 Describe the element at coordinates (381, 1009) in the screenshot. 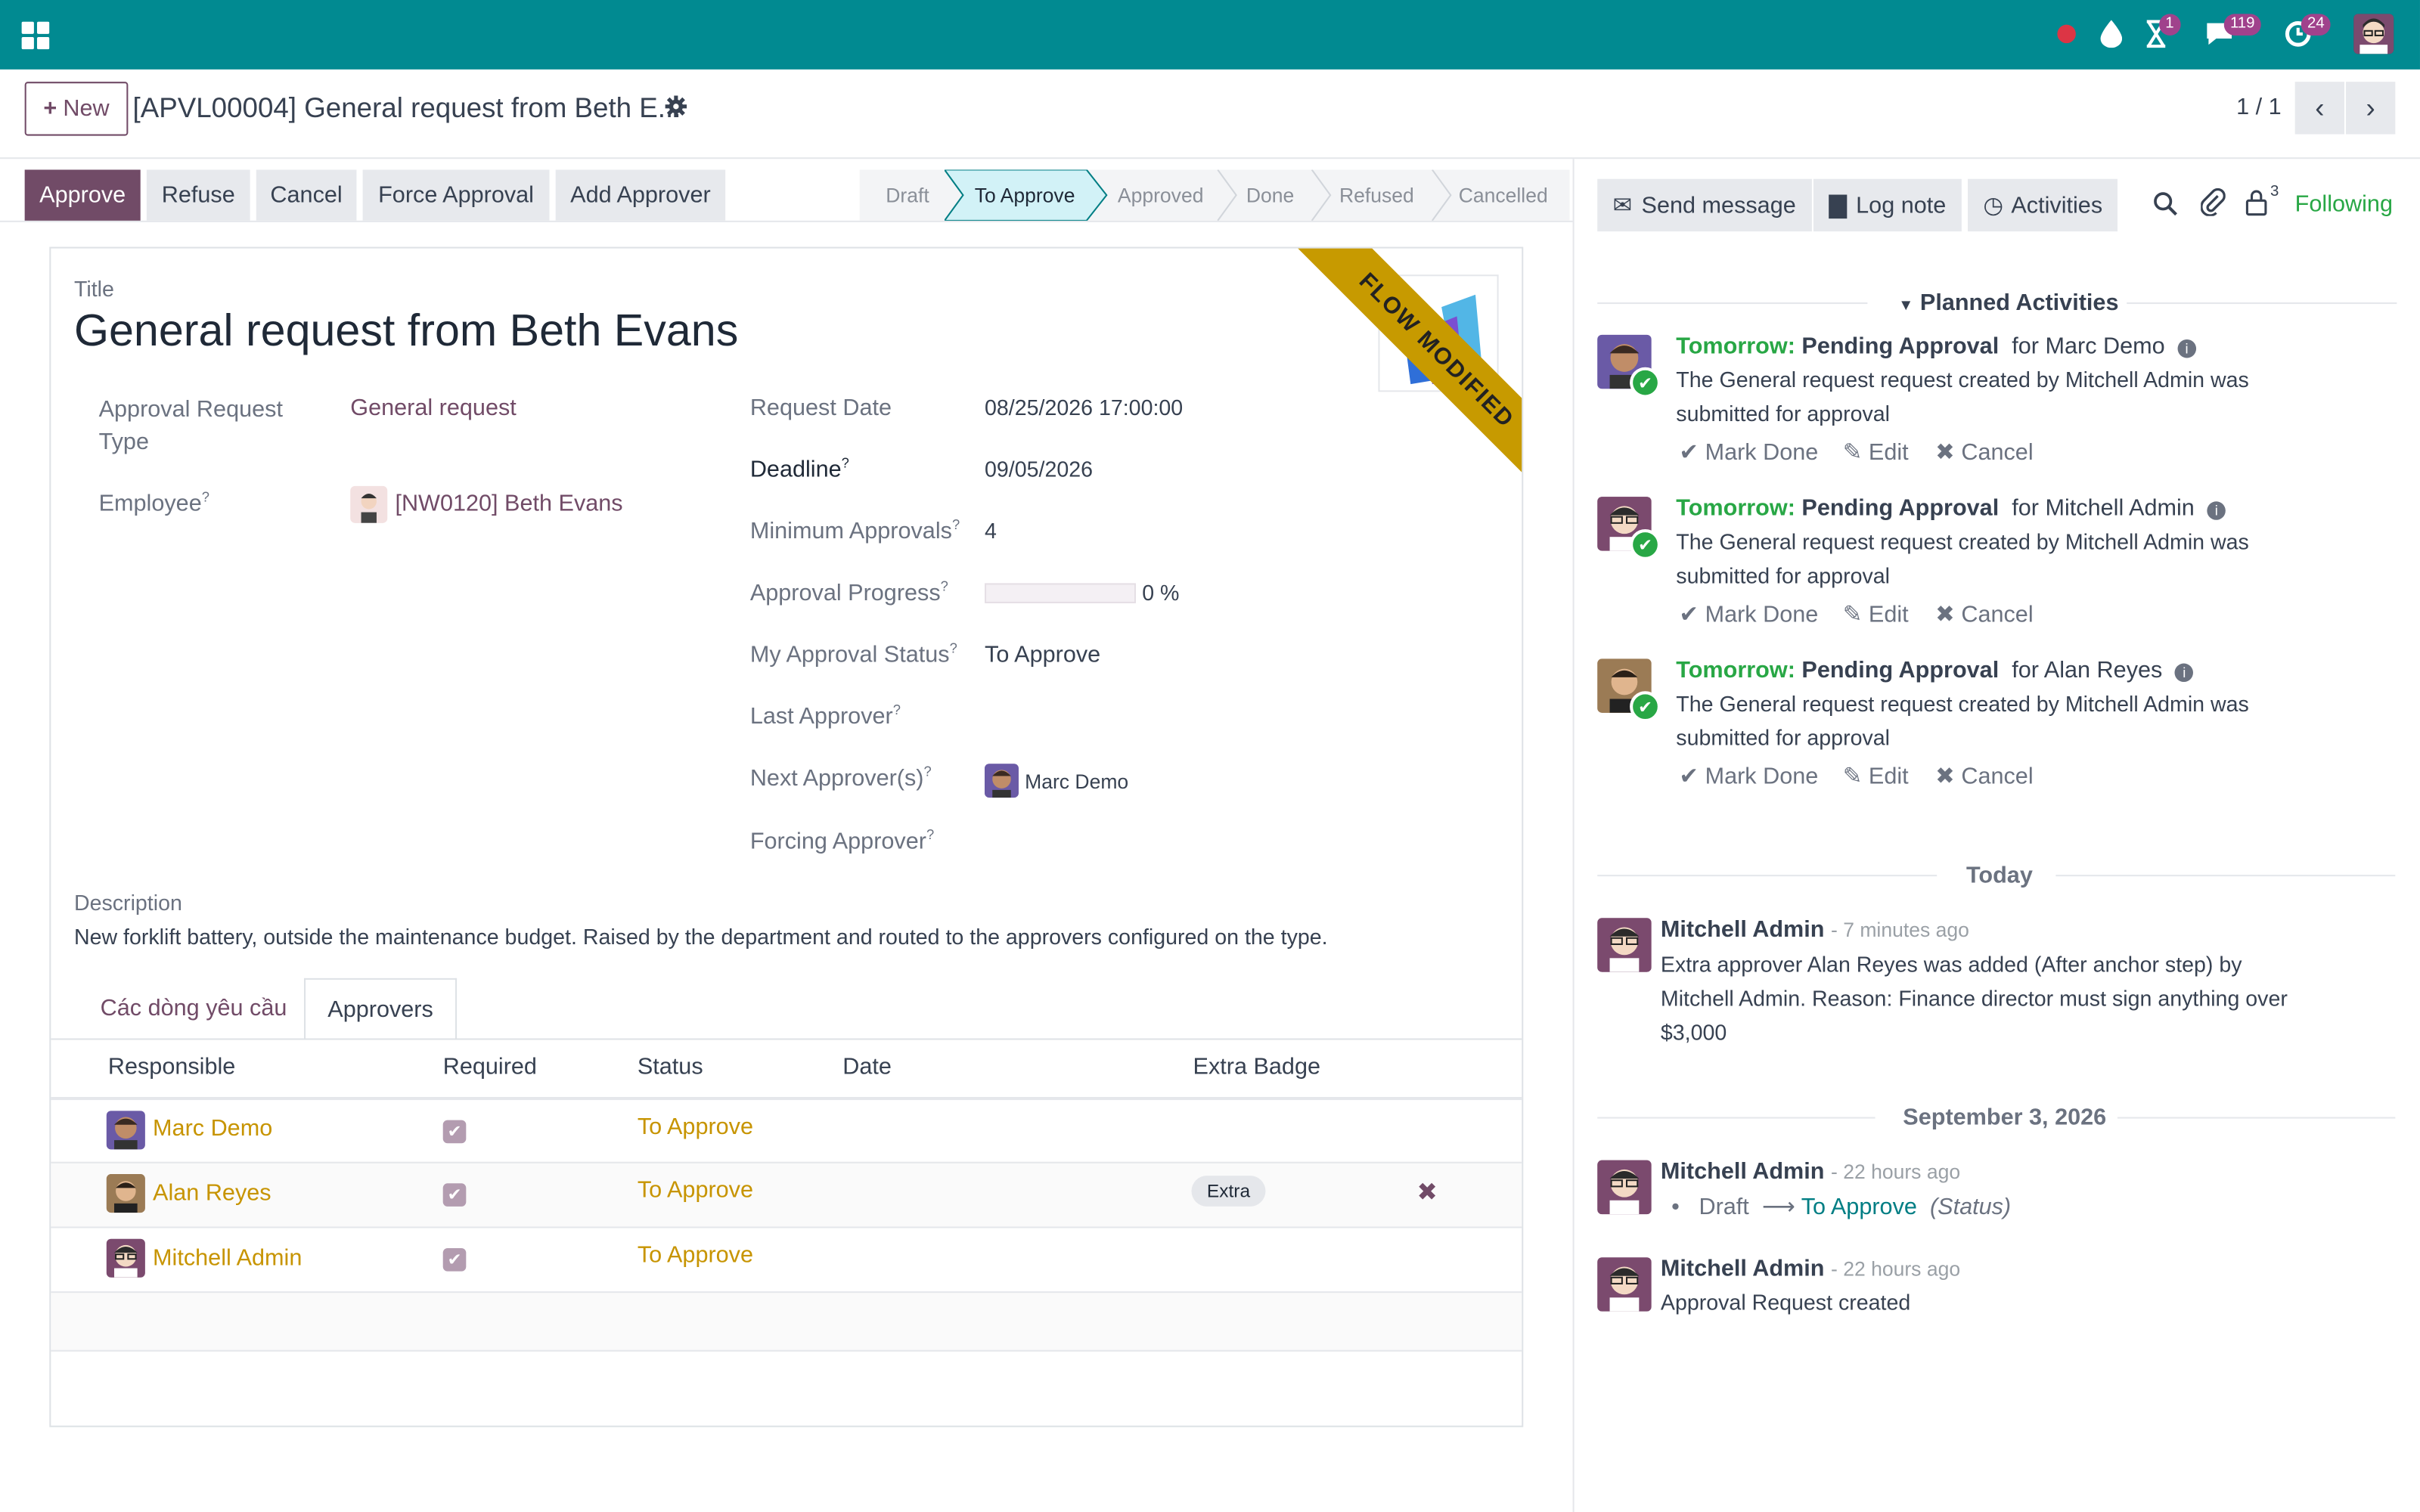

I see `tab-approvers: Approvers` at that location.